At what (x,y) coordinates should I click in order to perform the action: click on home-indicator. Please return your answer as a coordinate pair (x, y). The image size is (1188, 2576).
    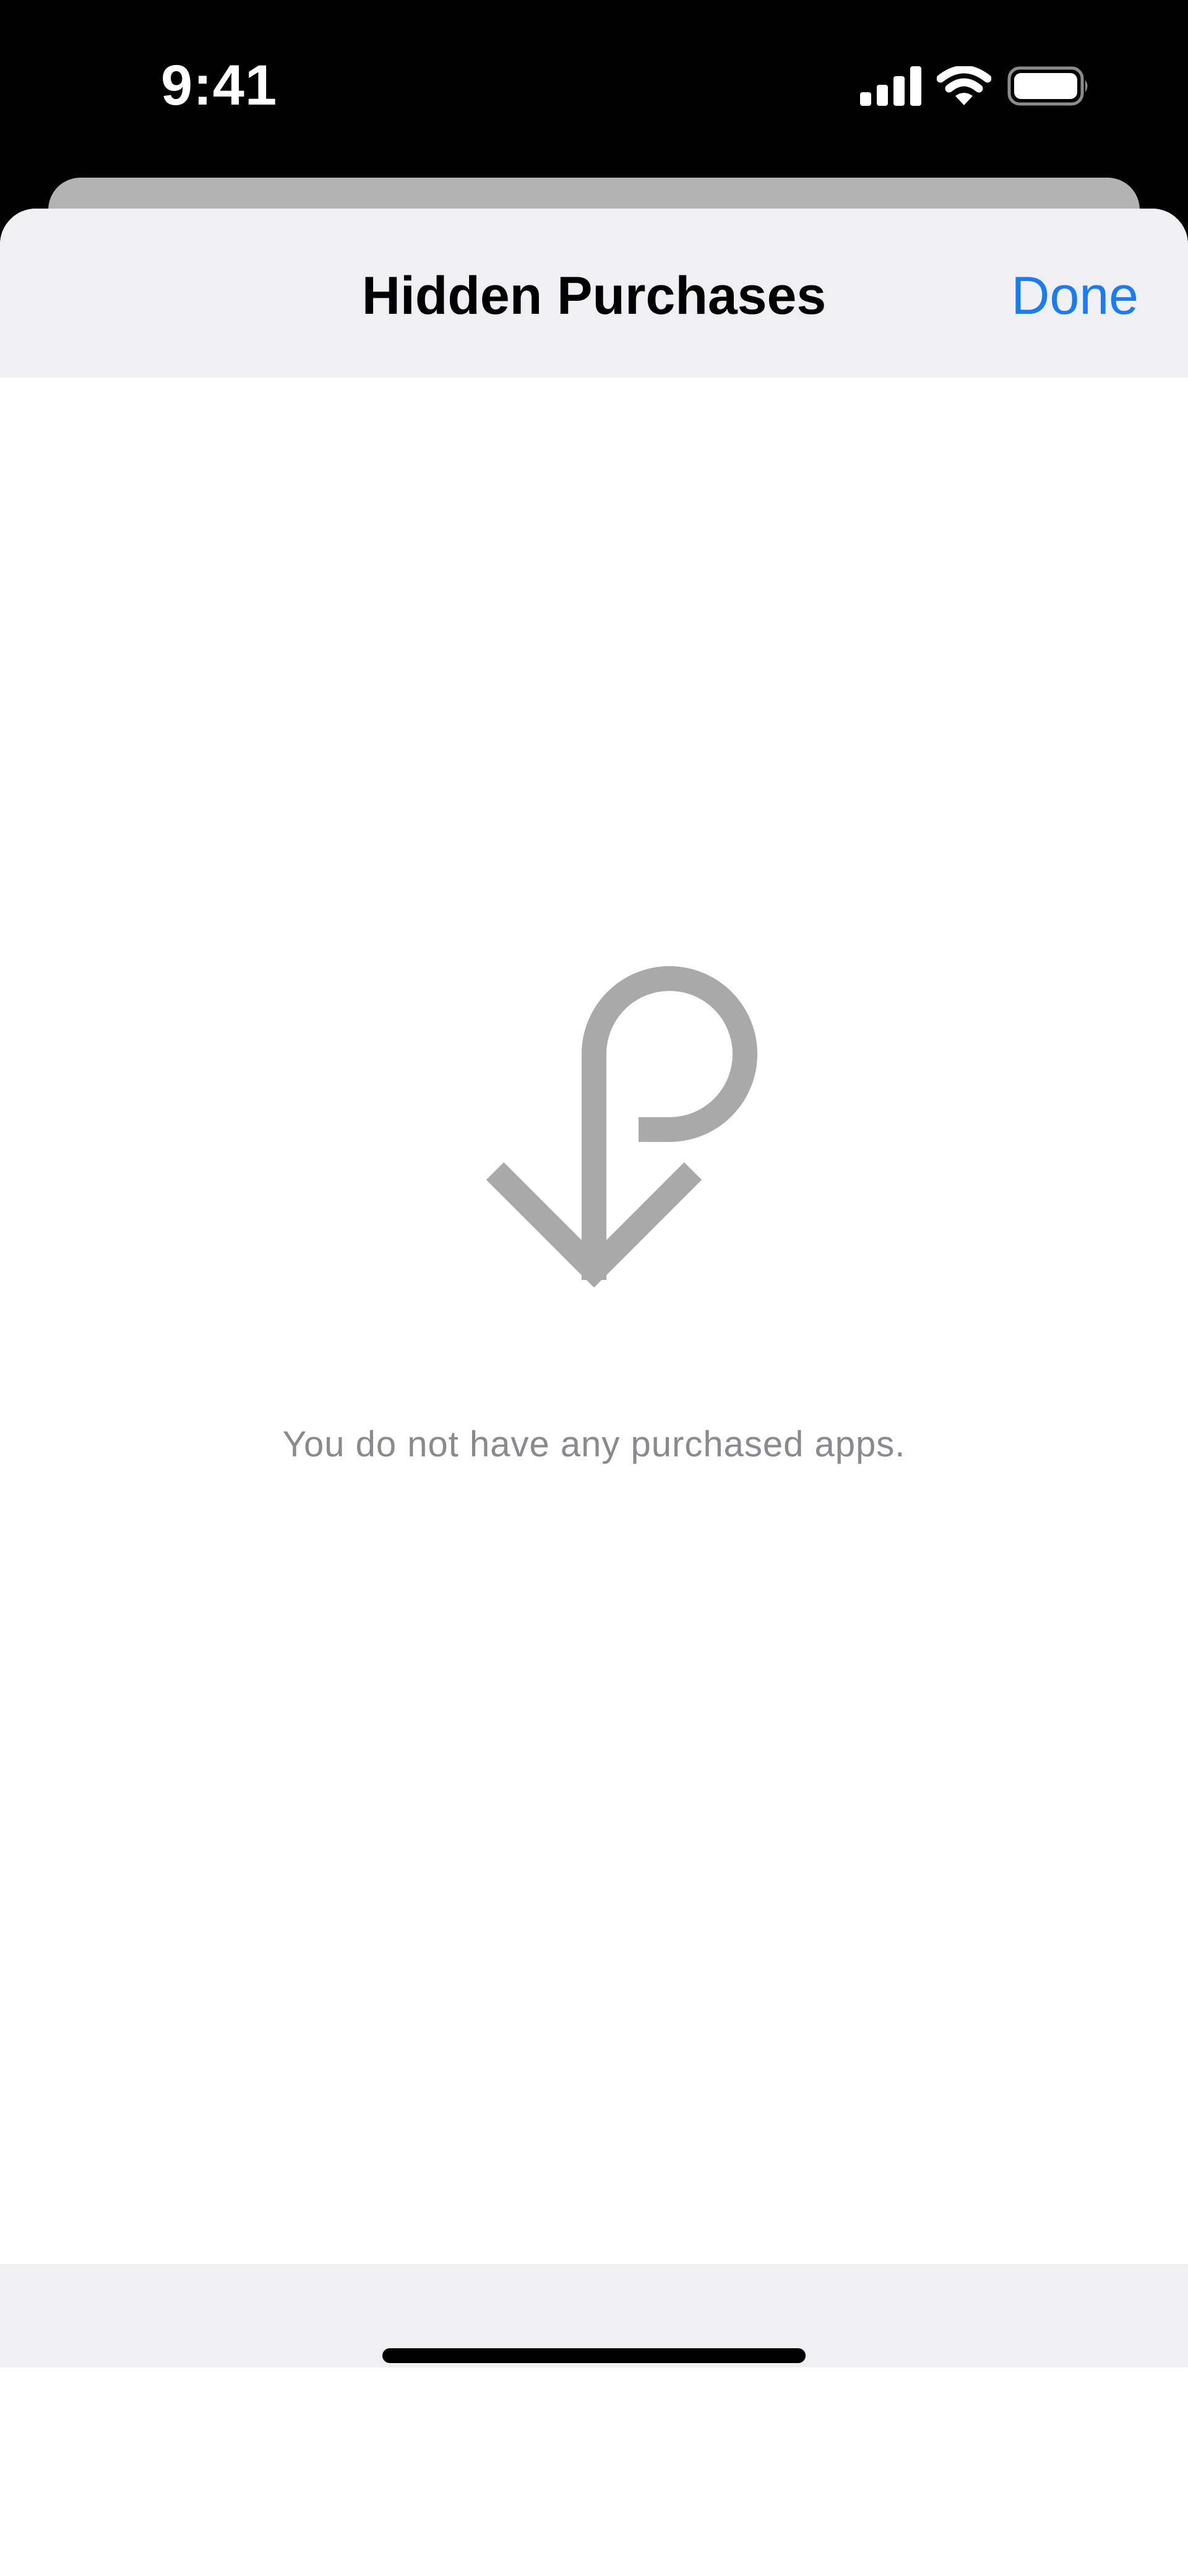
    Looking at the image, I should click on (594, 2355).